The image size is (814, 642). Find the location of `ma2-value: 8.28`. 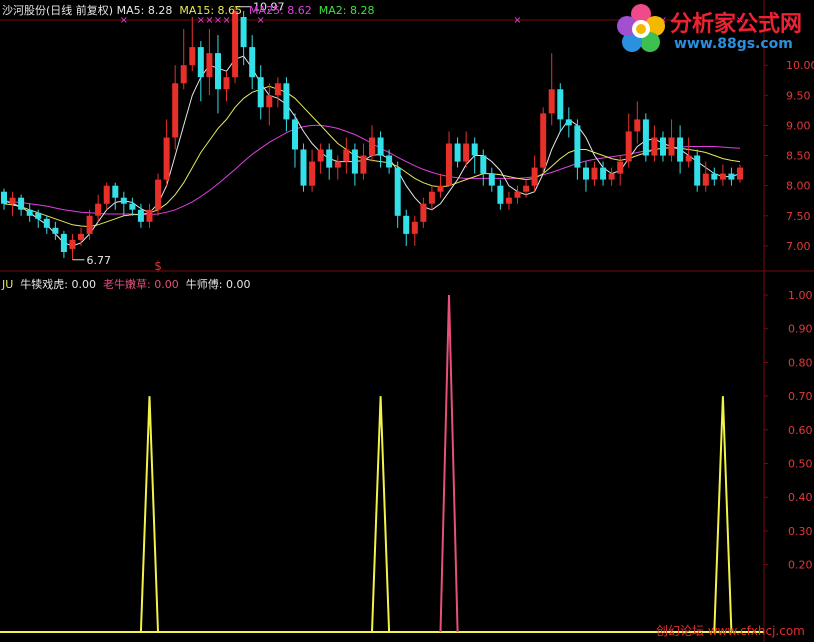

ma2-value: 8.28 is located at coordinates (362, 10).